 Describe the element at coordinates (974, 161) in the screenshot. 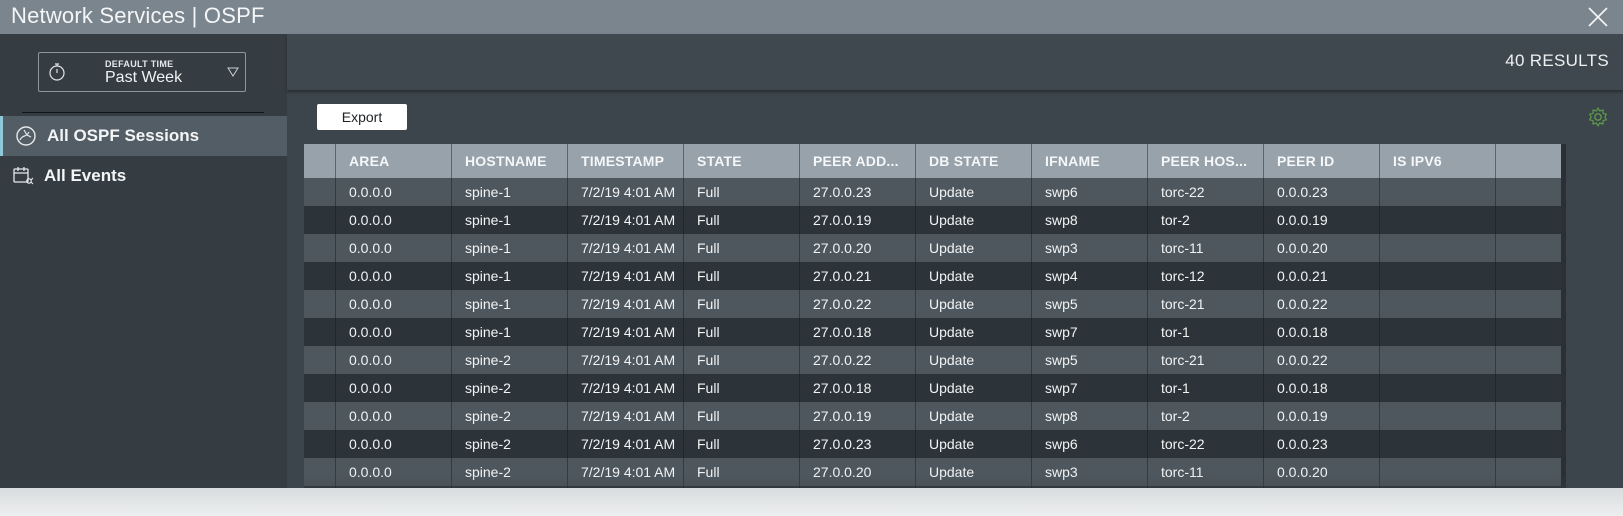

I see `column-header: DB STATE` at that location.